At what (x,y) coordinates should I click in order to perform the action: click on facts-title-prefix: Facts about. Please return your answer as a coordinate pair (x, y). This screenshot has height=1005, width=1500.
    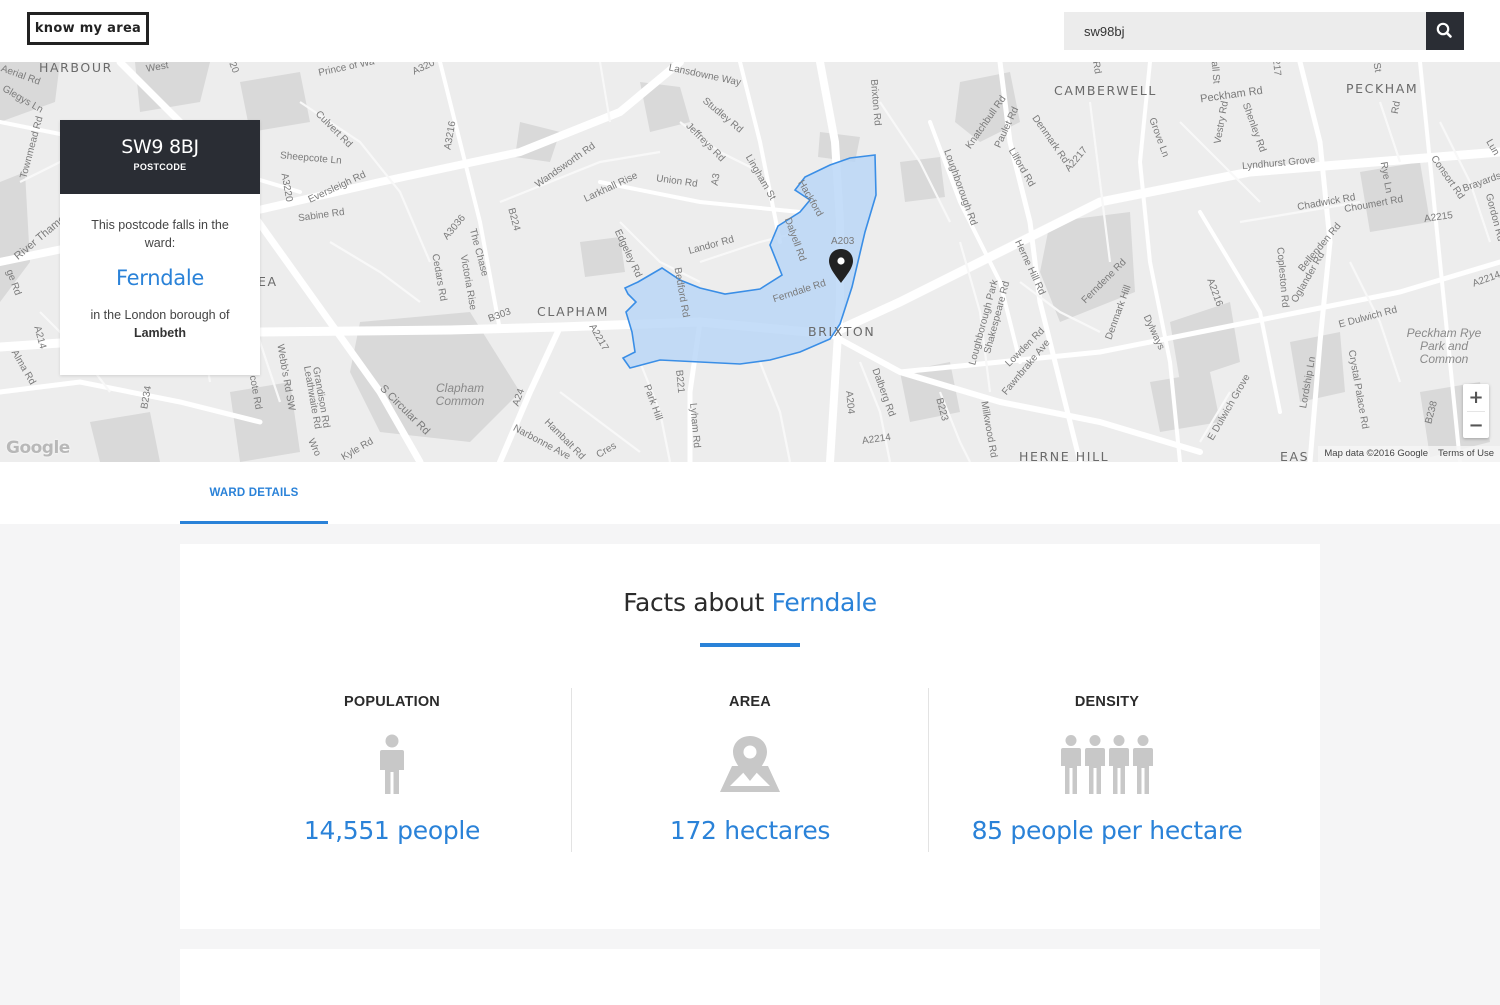
    Looking at the image, I should click on (693, 602).